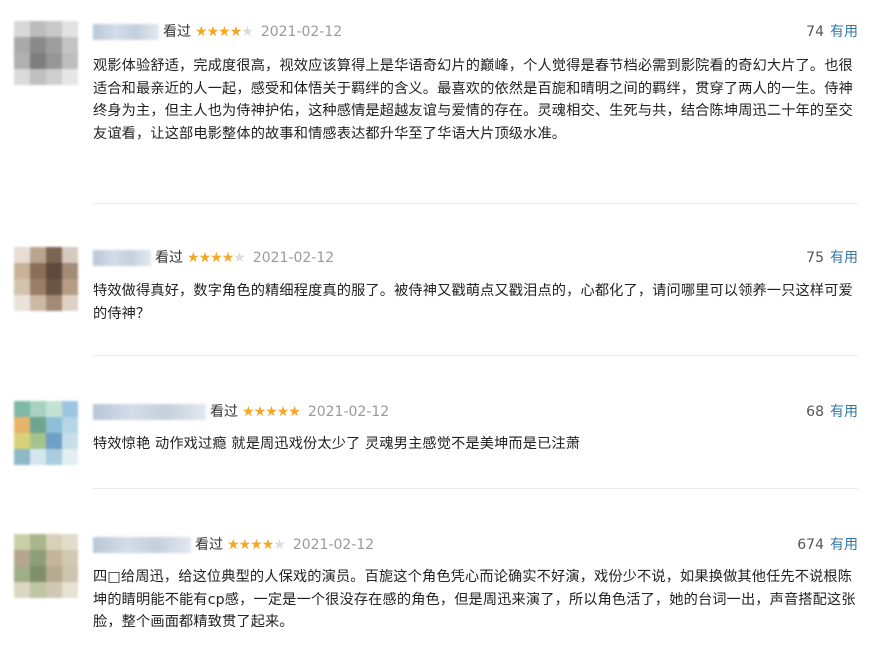 The image size is (877, 651). I want to click on vote-count: 75, so click(815, 258).